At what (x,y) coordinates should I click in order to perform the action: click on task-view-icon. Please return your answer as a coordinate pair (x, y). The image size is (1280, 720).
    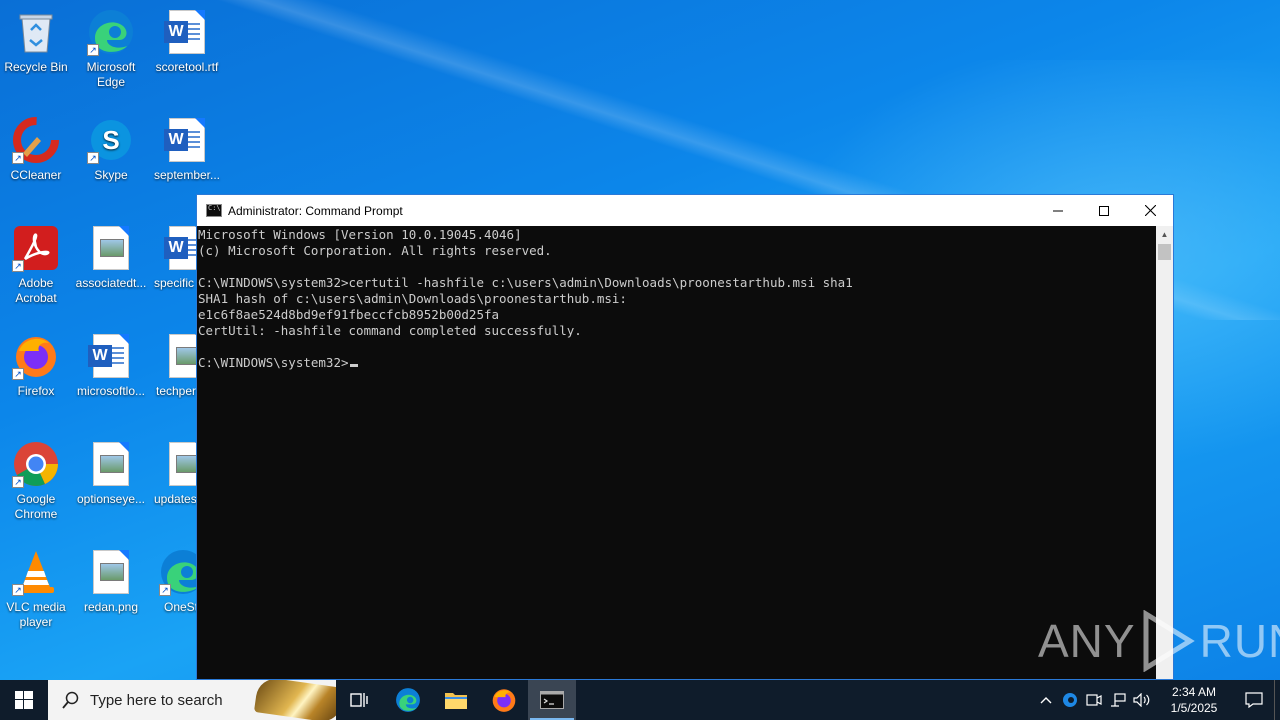
    Looking at the image, I should click on (359, 700).